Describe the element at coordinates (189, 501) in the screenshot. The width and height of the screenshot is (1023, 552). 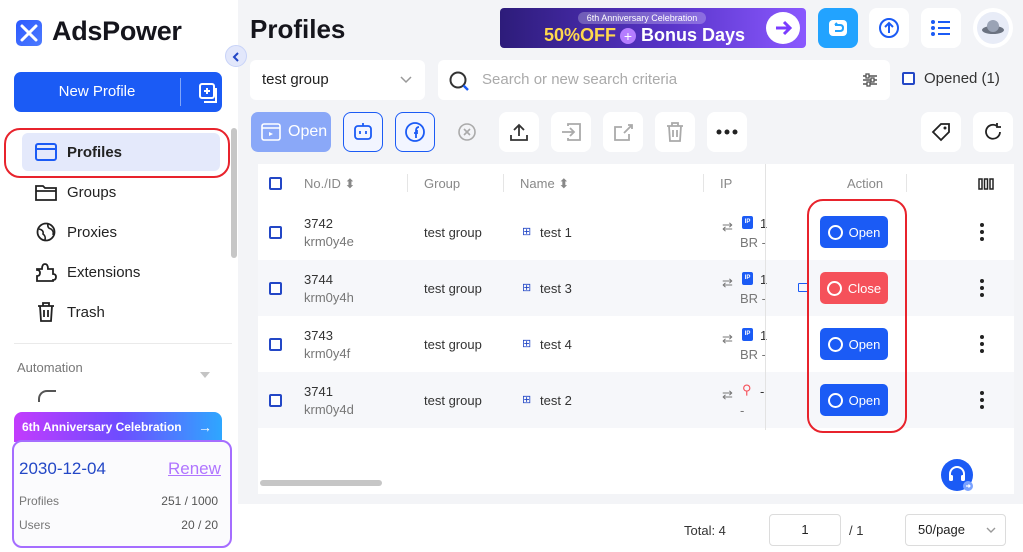
I see `profiles-quota-value: 251 / 1000` at that location.